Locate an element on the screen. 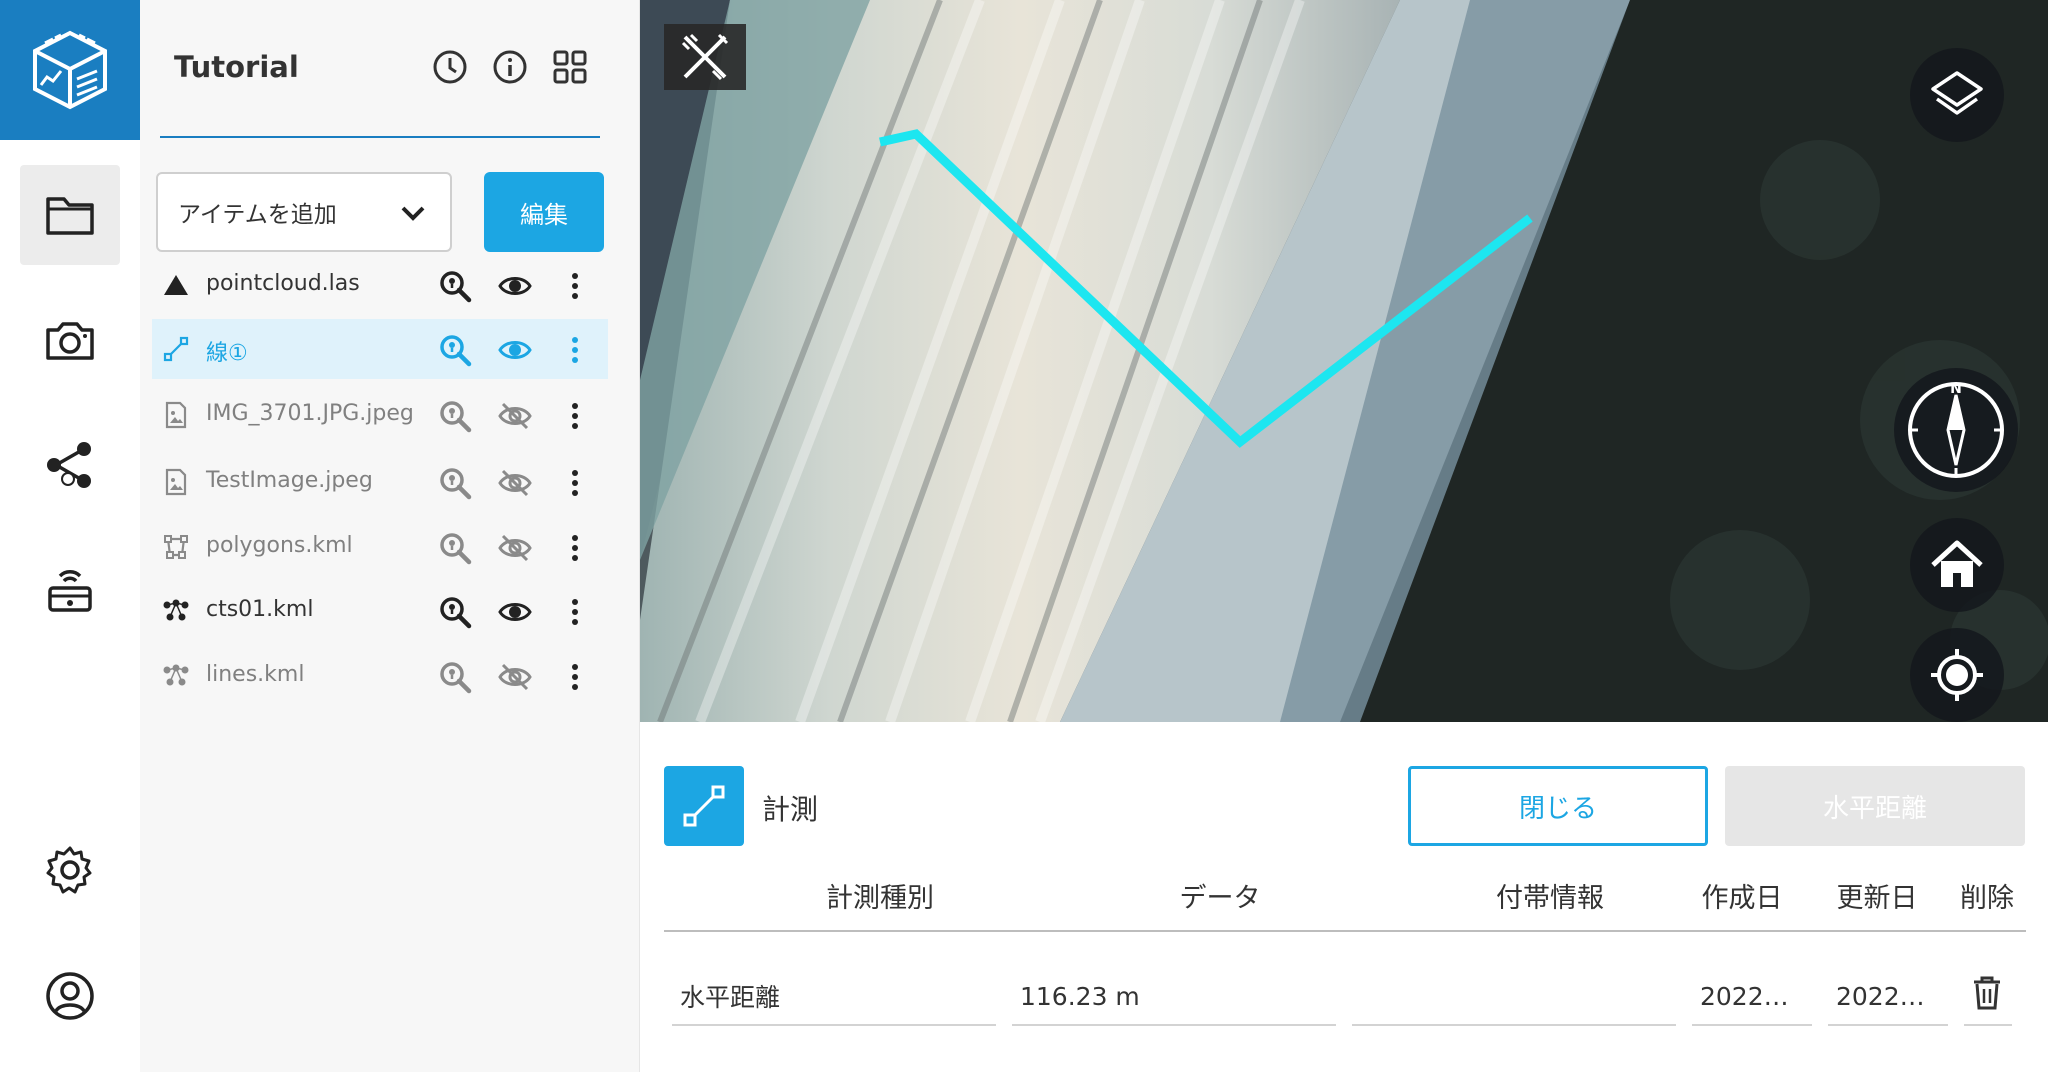 The image size is (2048, 1072). crosshair-icon is located at coordinates (1957, 675).